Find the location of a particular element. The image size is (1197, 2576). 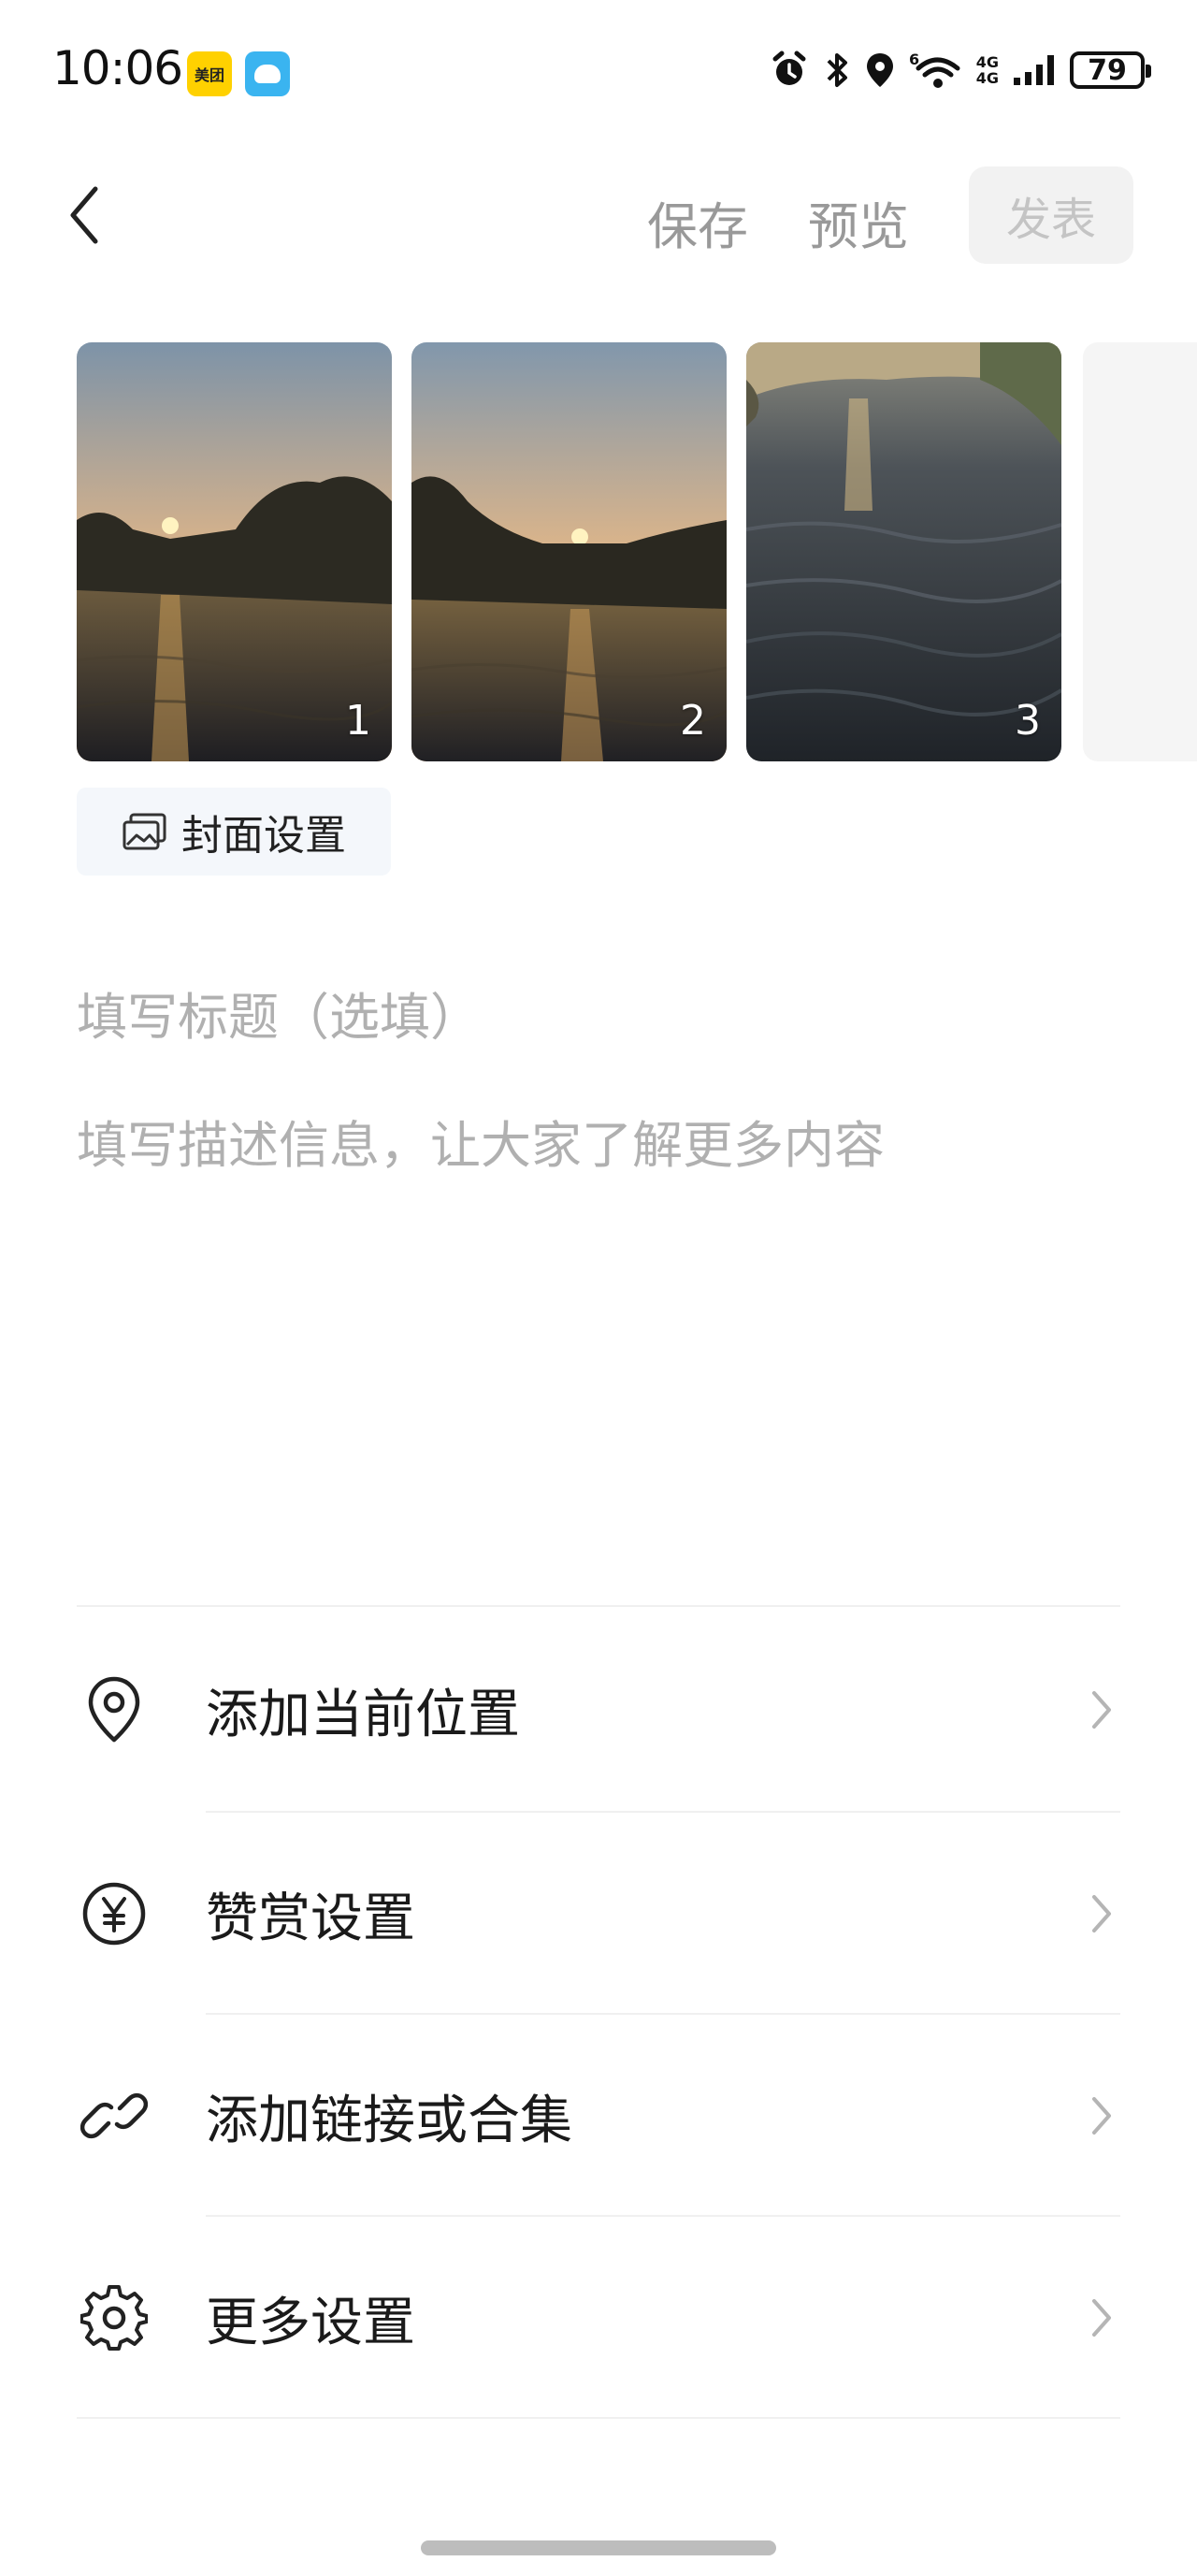

settings-item-label: 更多设置 is located at coordinates (310, 2322).